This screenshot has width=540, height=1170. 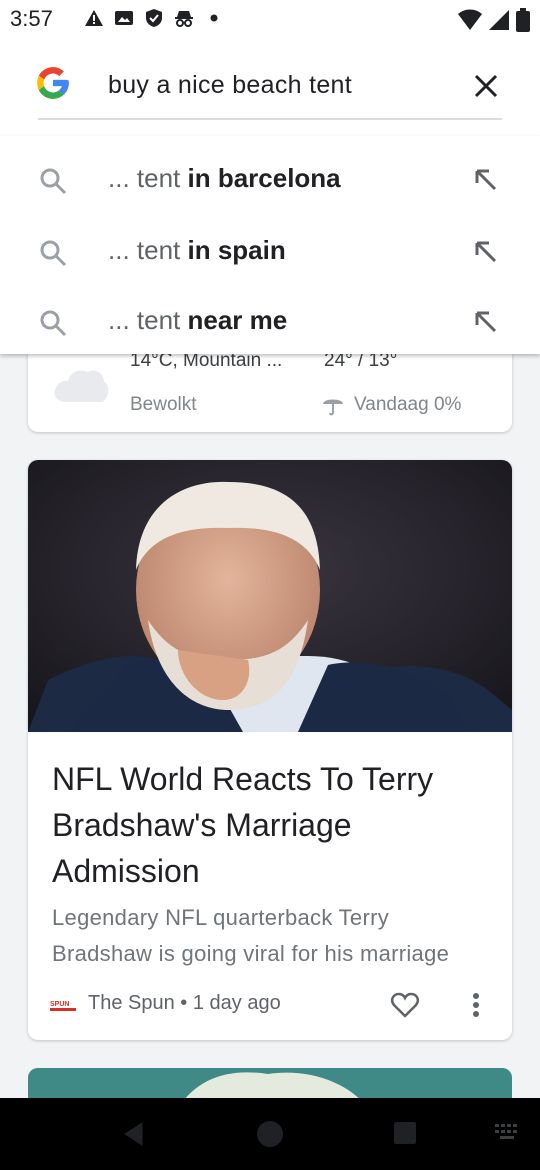 I want to click on alert-icon, so click(x=94, y=18).